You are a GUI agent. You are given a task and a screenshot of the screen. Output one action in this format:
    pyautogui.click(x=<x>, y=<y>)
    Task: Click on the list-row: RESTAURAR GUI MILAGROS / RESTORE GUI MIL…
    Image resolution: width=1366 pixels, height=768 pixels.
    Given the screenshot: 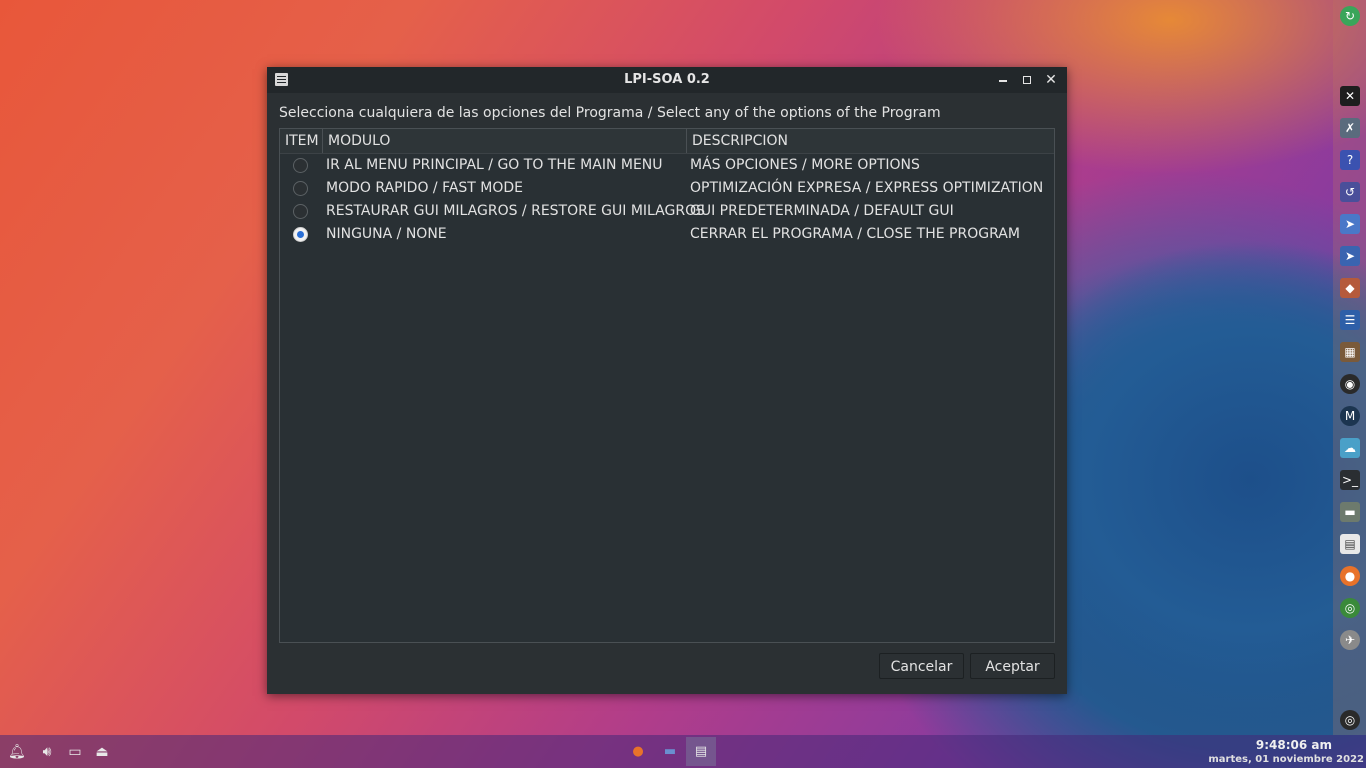 What is the action you would take?
    pyautogui.click(x=667, y=211)
    